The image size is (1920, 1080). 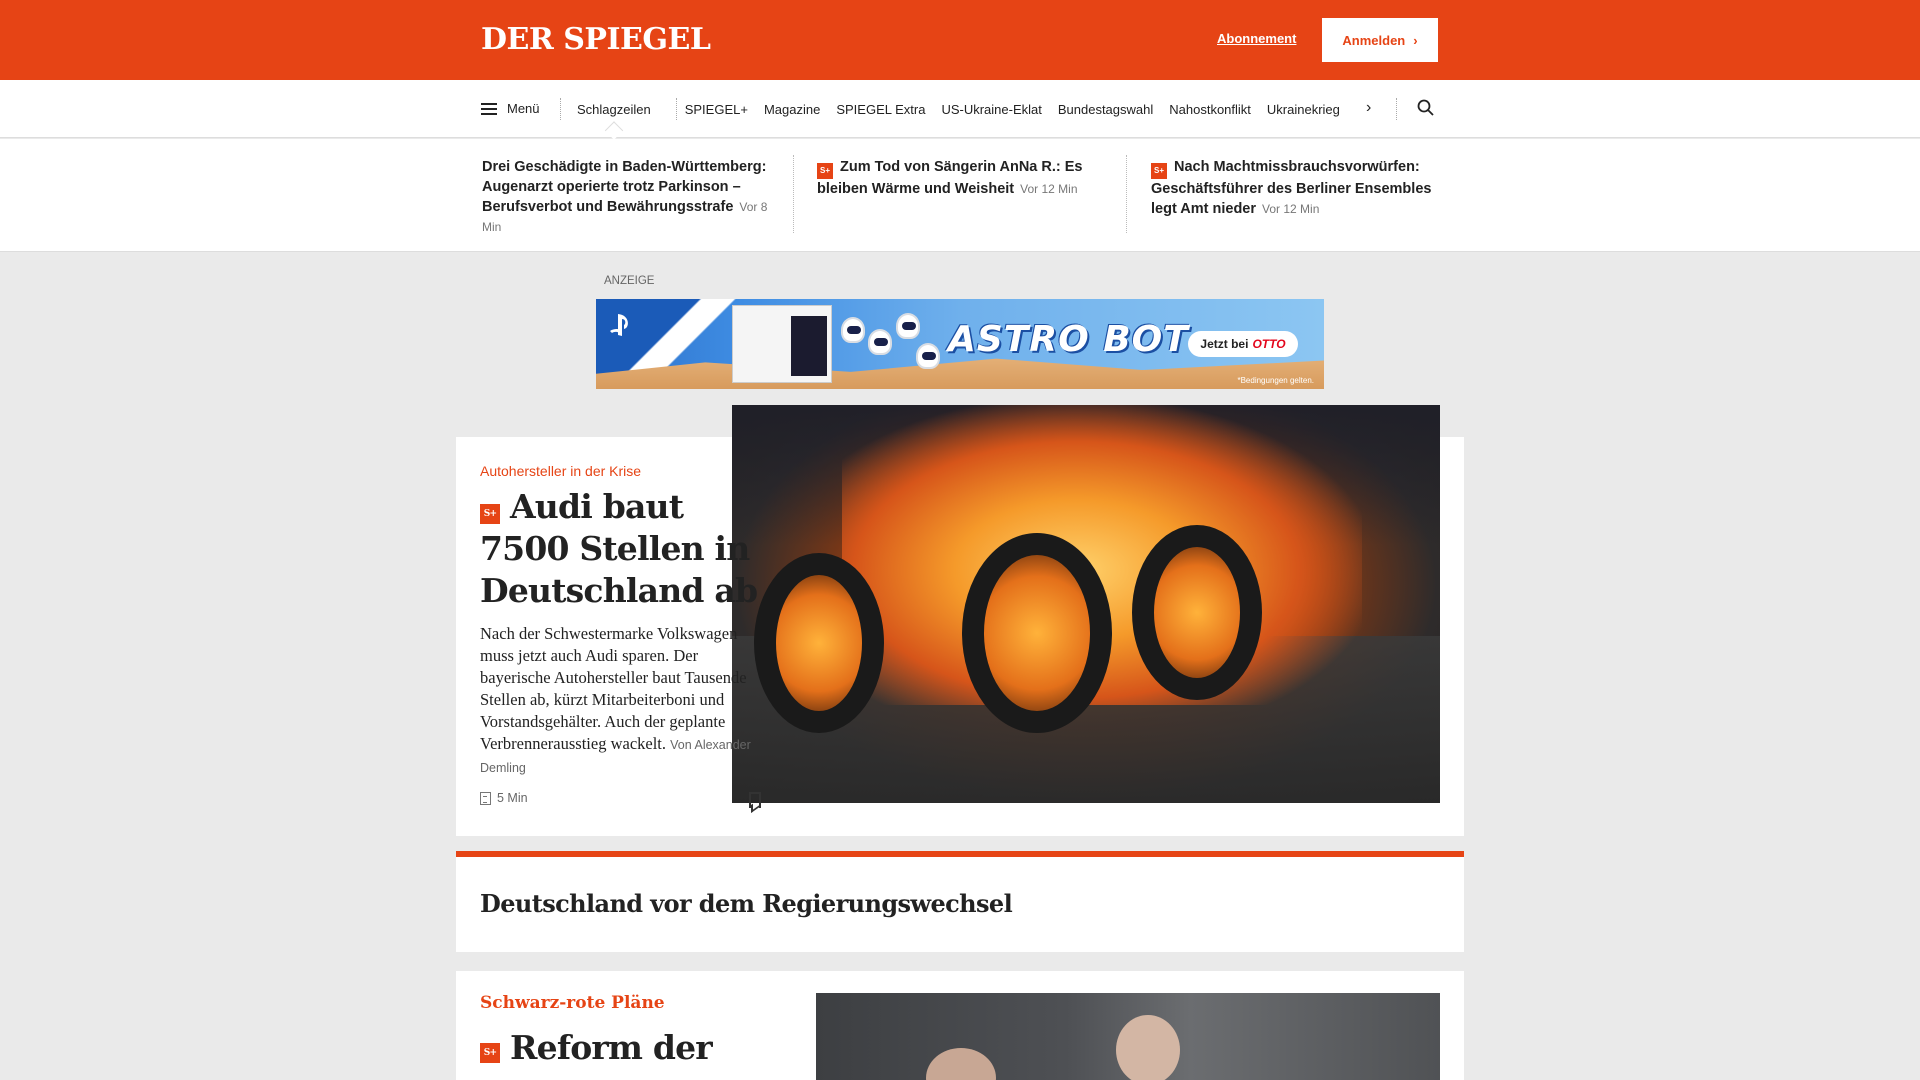 What do you see at coordinates (880, 109) in the screenshot?
I see `nav-item-spiegel-extra: SPIEGEL Extra` at bounding box center [880, 109].